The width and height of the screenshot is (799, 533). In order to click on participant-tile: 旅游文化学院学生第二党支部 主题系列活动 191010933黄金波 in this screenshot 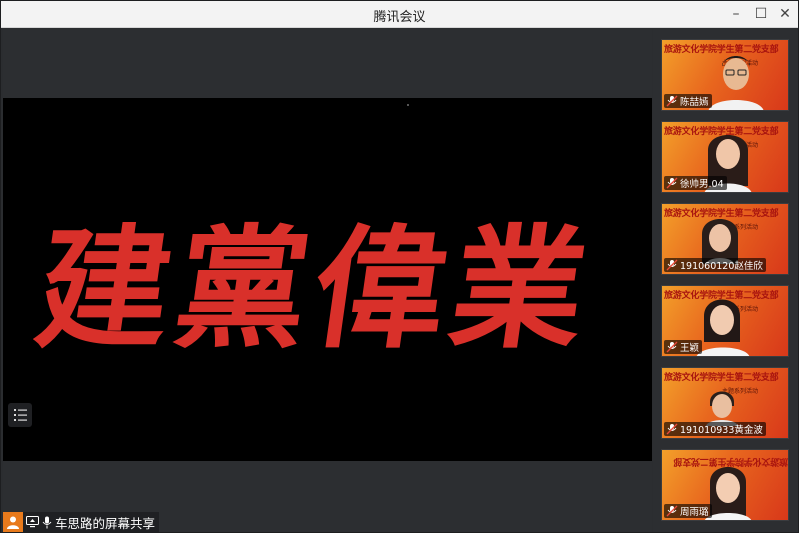, I will do `click(725, 403)`.